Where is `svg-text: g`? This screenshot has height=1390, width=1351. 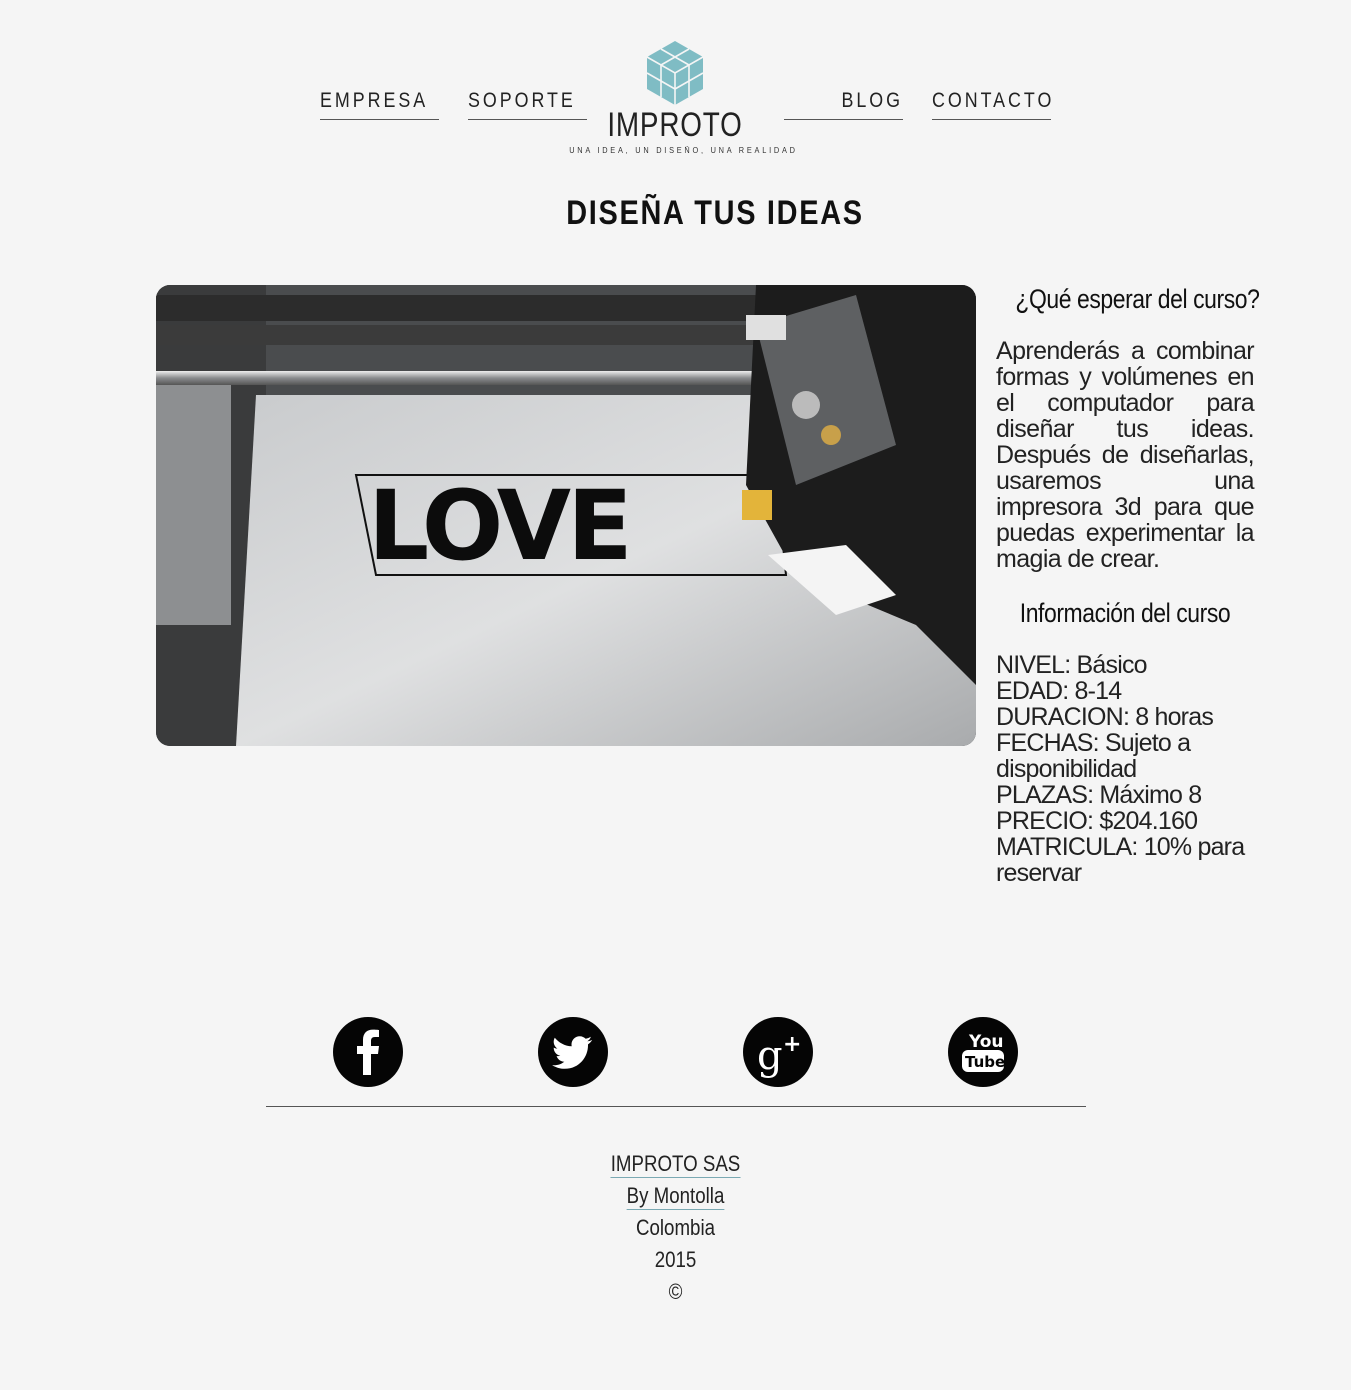 svg-text: g is located at coordinates (770, 1056).